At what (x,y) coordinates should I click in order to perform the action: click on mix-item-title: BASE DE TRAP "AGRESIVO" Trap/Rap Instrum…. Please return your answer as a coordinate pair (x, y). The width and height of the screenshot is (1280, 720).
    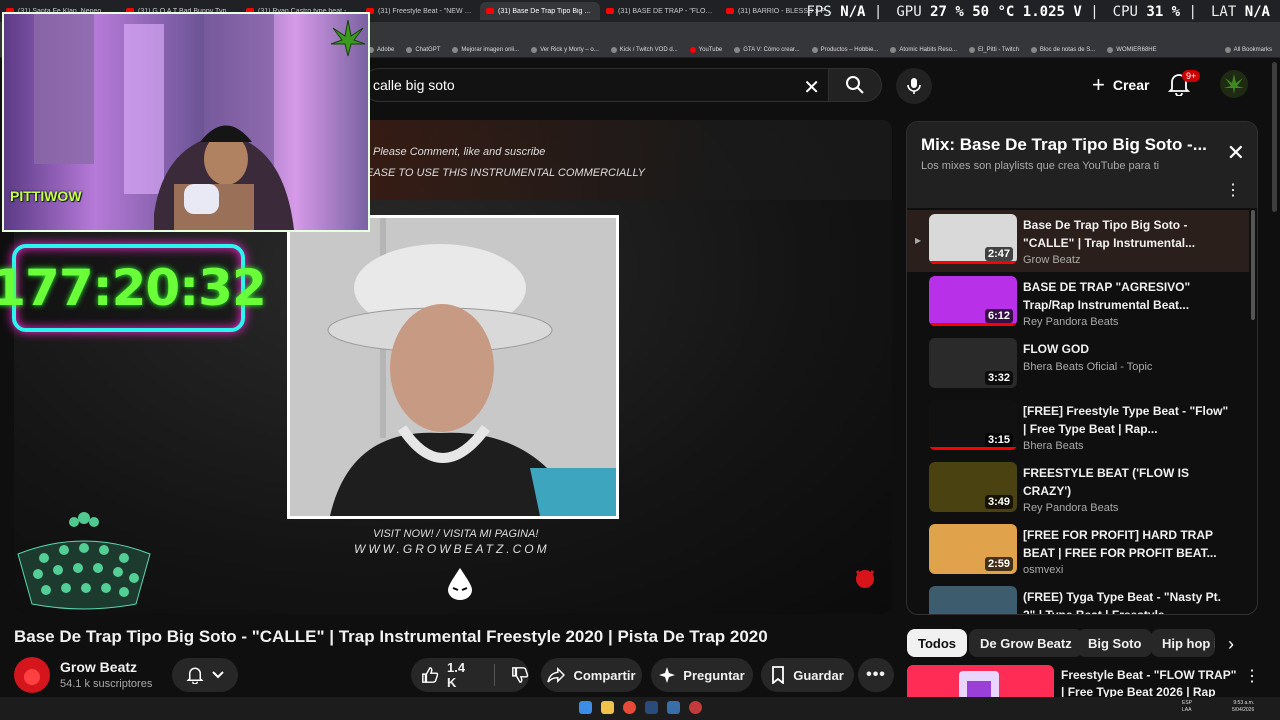
    Looking at the image, I should click on (1107, 296).